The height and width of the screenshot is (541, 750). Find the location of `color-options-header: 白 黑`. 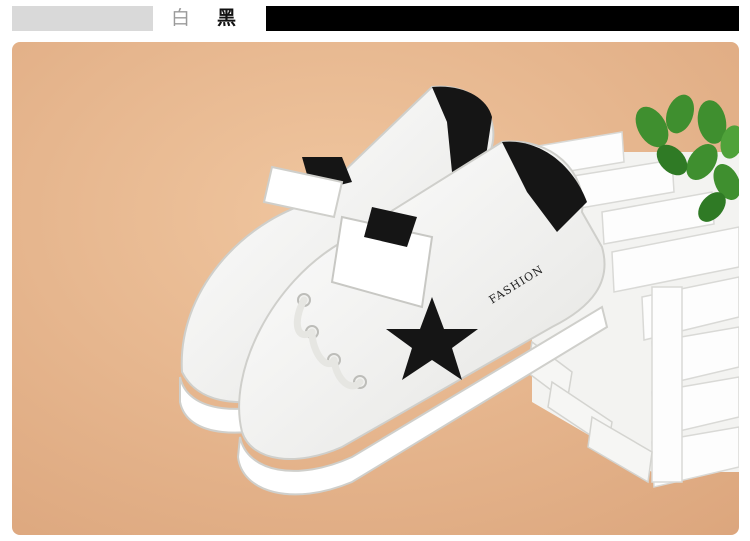

color-options-header: 白 黑 is located at coordinates (375, 17).